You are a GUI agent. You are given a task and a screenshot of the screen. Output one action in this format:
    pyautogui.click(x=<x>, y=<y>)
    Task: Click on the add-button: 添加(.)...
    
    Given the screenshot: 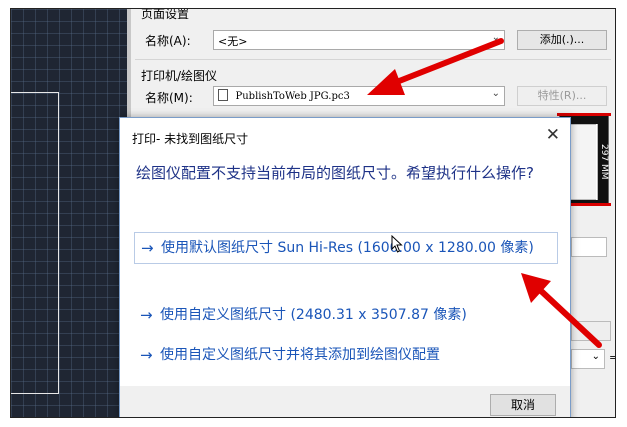 What is the action you would take?
    pyautogui.click(x=562, y=40)
    